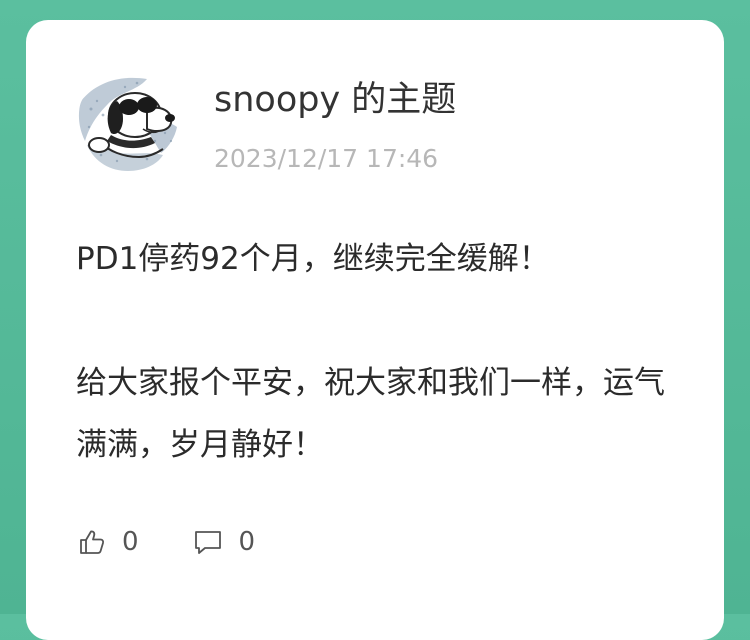  I want to click on post-timestamp: 2023/12/17 17:46, so click(326, 158).